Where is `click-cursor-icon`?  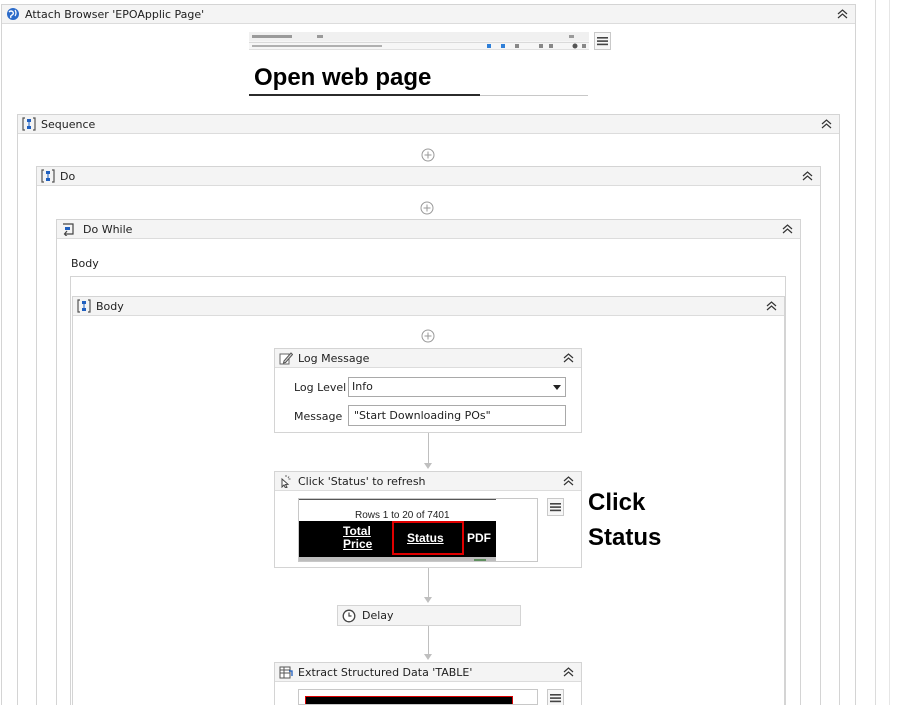
click-cursor-icon is located at coordinates (286, 481).